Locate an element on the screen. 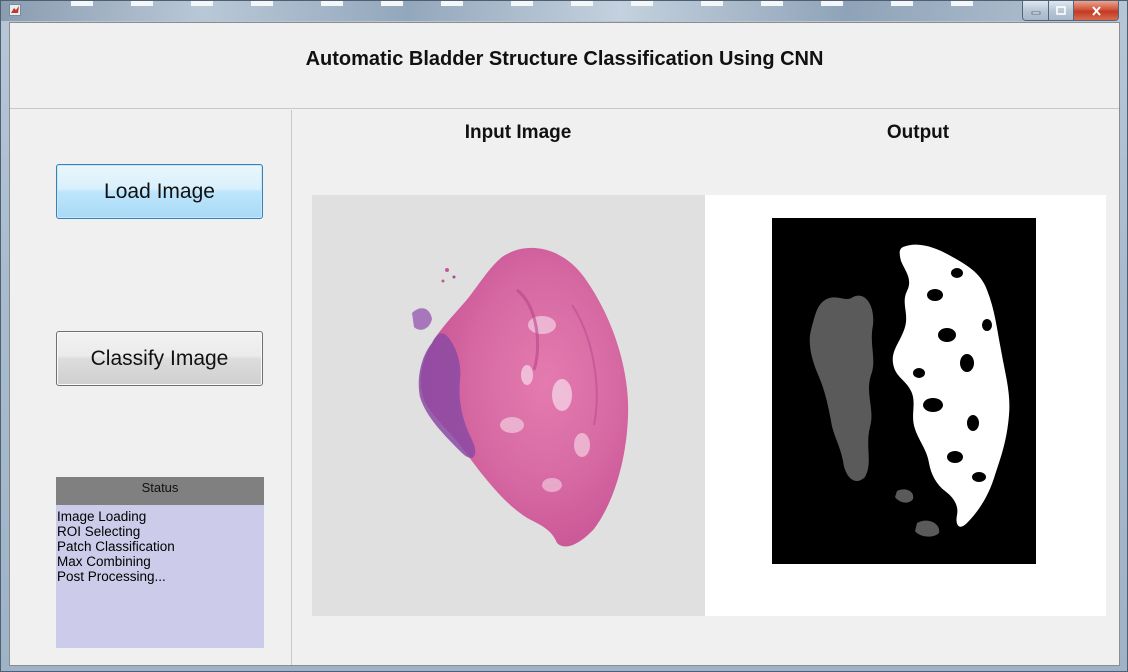  status-line: Image Loading is located at coordinates (102, 516).